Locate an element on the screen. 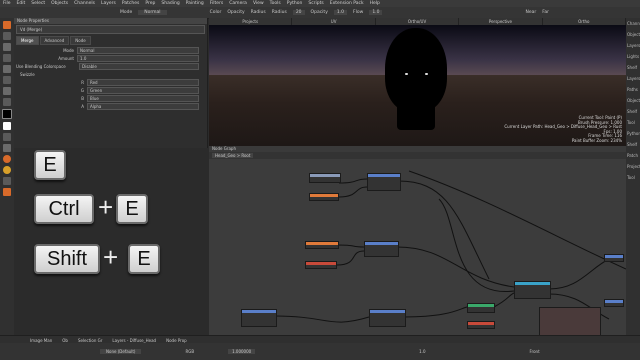 The height and width of the screenshot is (360, 640). clone-icon is located at coordinates (7, 47).